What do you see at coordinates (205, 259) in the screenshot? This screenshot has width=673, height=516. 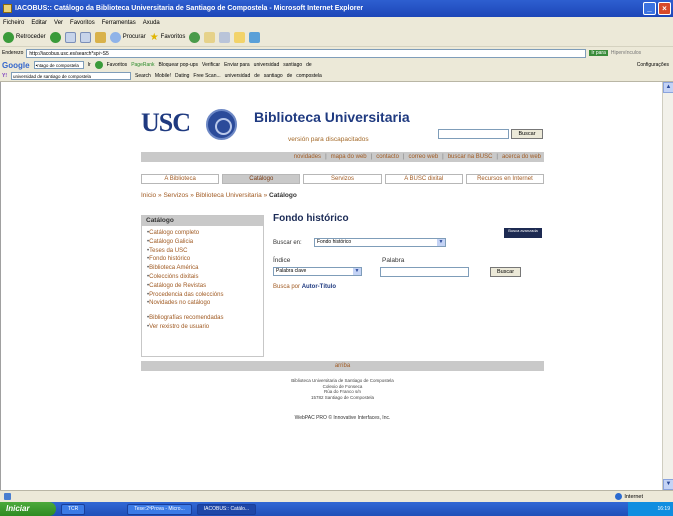 I see `sidebar-item-fondo-historico: Fondo histórico` at bounding box center [205, 259].